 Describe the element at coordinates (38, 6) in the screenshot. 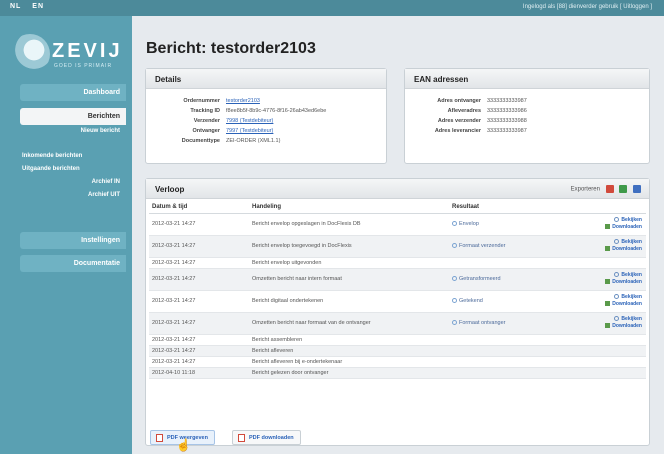

I see `lang-en: EN` at that location.